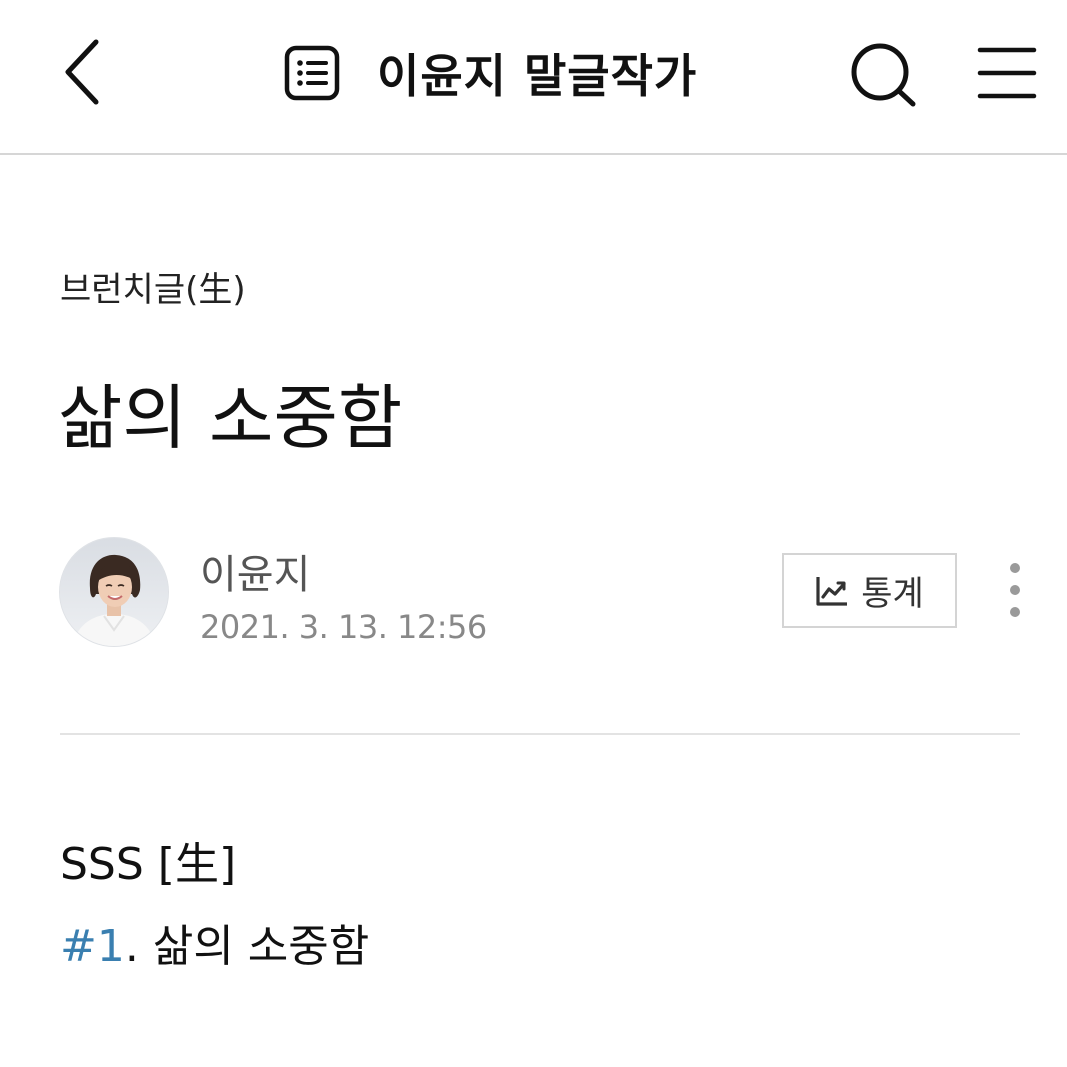 This screenshot has height=1067, width=1067. Describe the element at coordinates (312, 73) in the screenshot. I see `list-icon` at that location.